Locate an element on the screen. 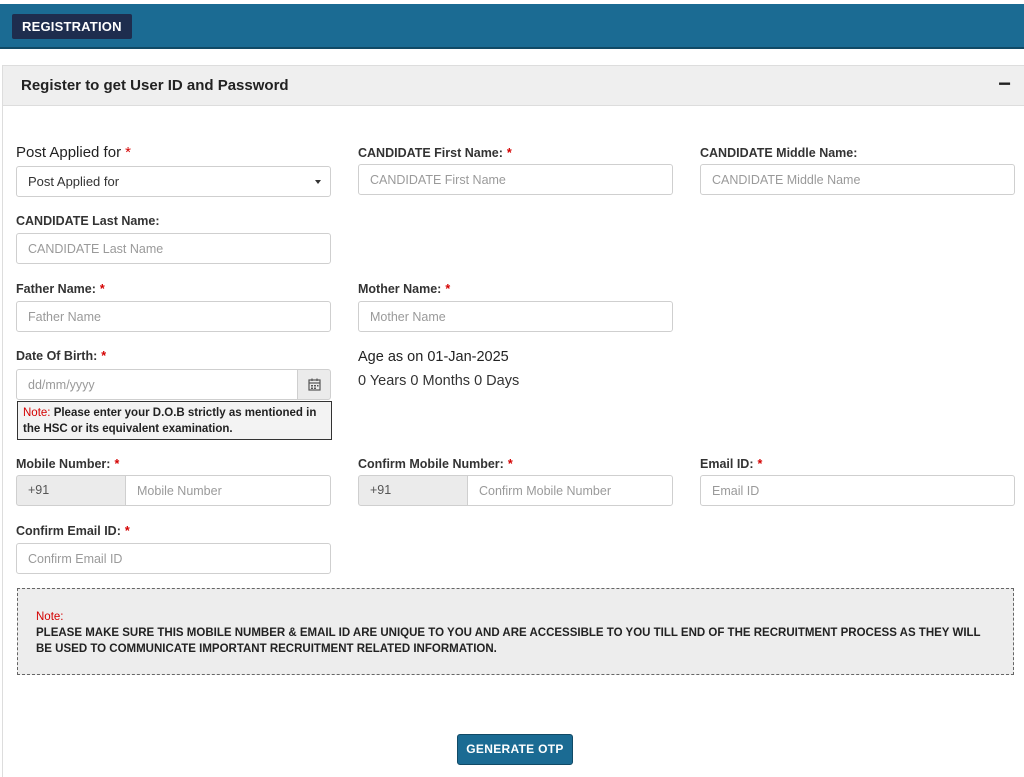  mobile-country-code: +91 is located at coordinates (71, 490).